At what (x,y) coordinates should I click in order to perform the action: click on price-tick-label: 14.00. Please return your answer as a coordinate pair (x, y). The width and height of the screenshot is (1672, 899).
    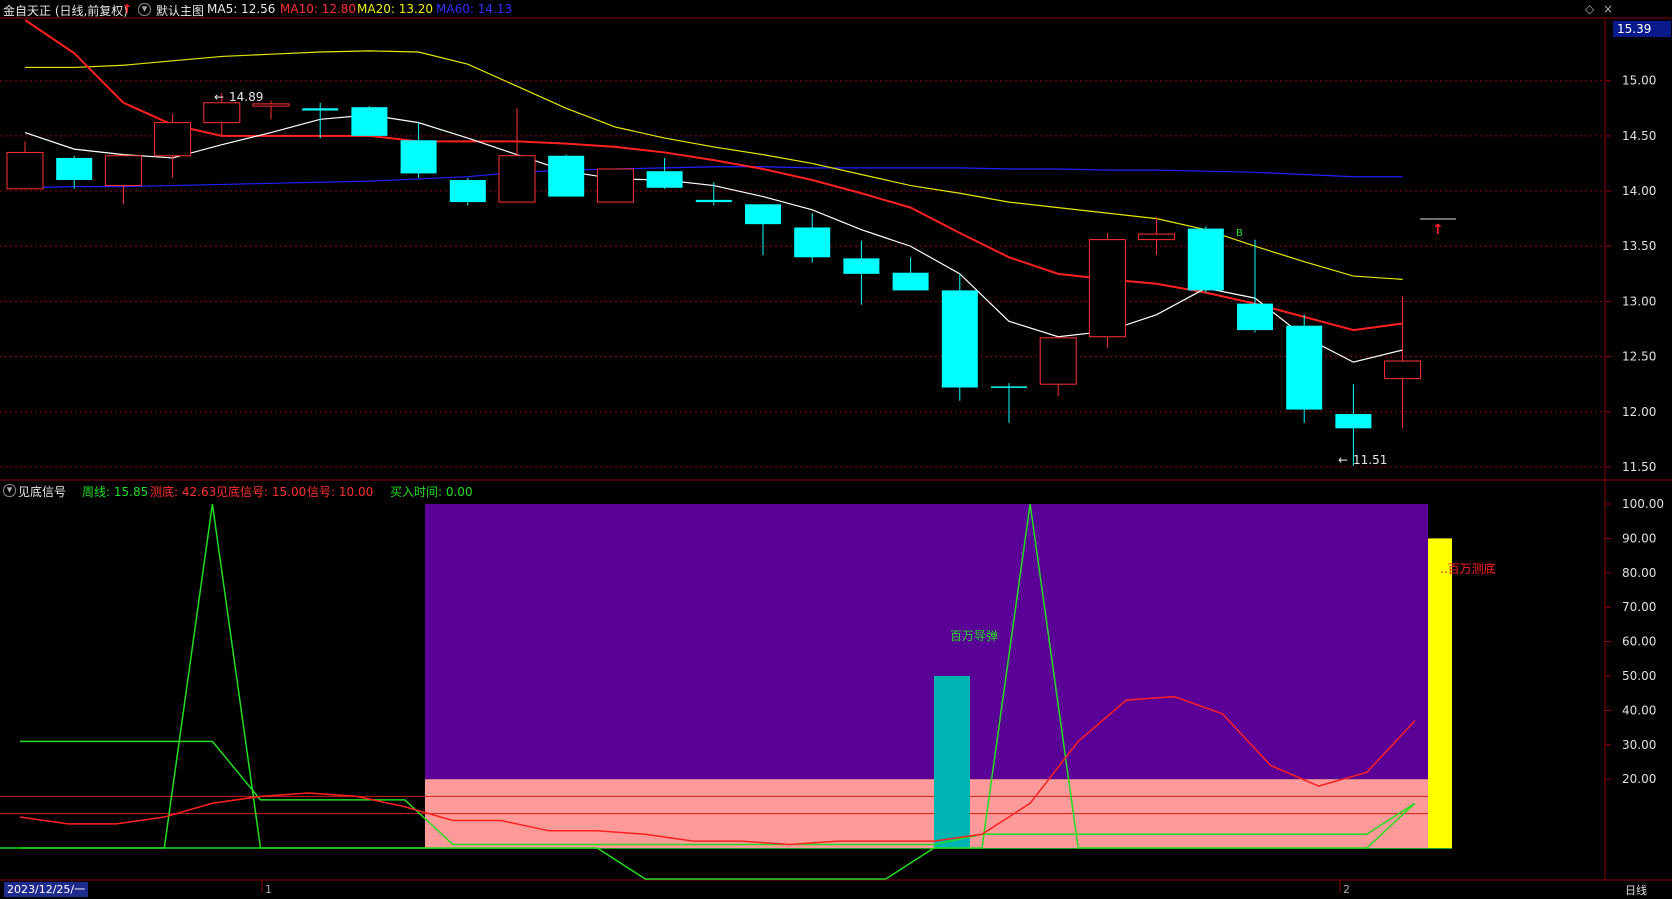
    Looking at the image, I should click on (1639, 191).